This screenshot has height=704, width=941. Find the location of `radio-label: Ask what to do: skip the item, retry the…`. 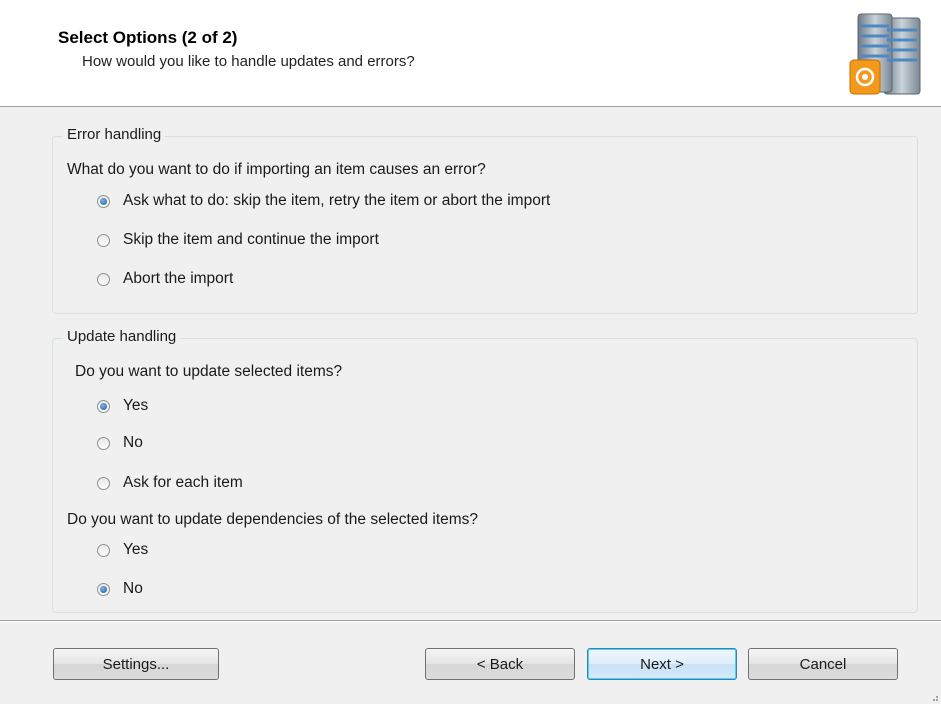

radio-label: Ask what to do: skip the item, retry the… is located at coordinates (337, 200).